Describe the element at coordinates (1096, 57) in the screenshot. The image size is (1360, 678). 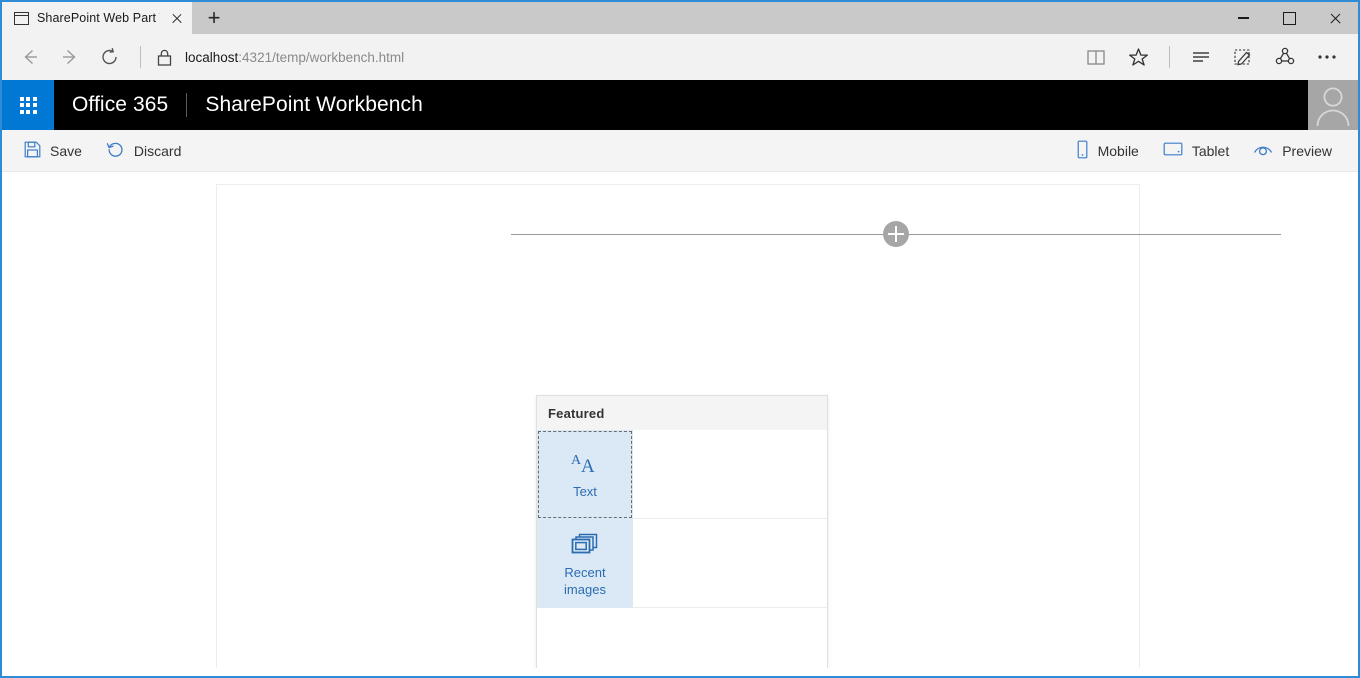
I see `reading-view-icon` at that location.